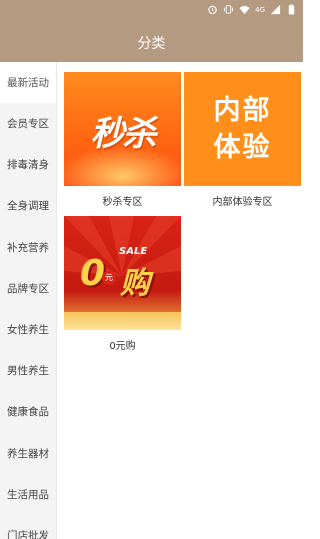 Image resolution: width=320 pixels, height=539 pixels. I want to click on page-title: 分类, so click(151, 44).